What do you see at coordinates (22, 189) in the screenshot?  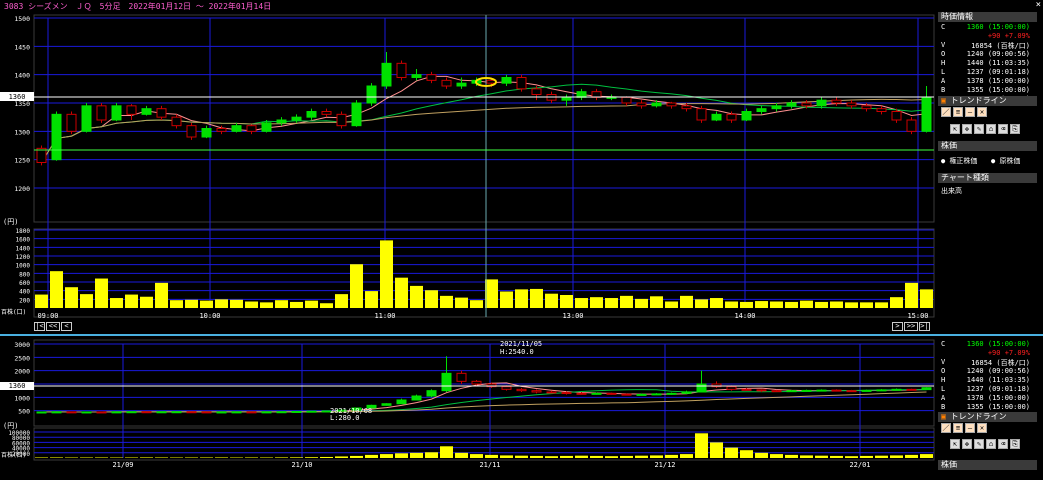 I see `y-tick-label: 1200` at bounding box center [22, 189].